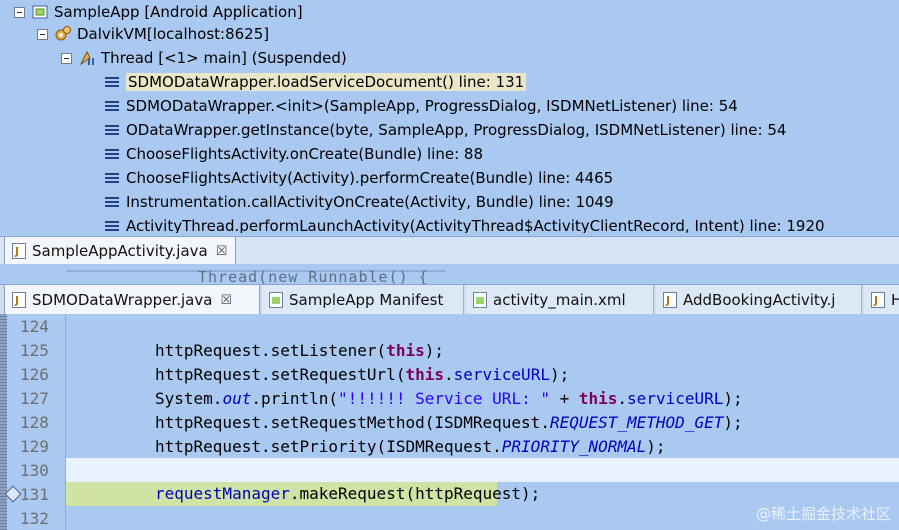 The width and height of the screenshot is (899, 530). What do you see at coordinates (366, 300) in the screenshot?
I see `tab-label: SampleApp Manifest` at bounding box center [366, 300].